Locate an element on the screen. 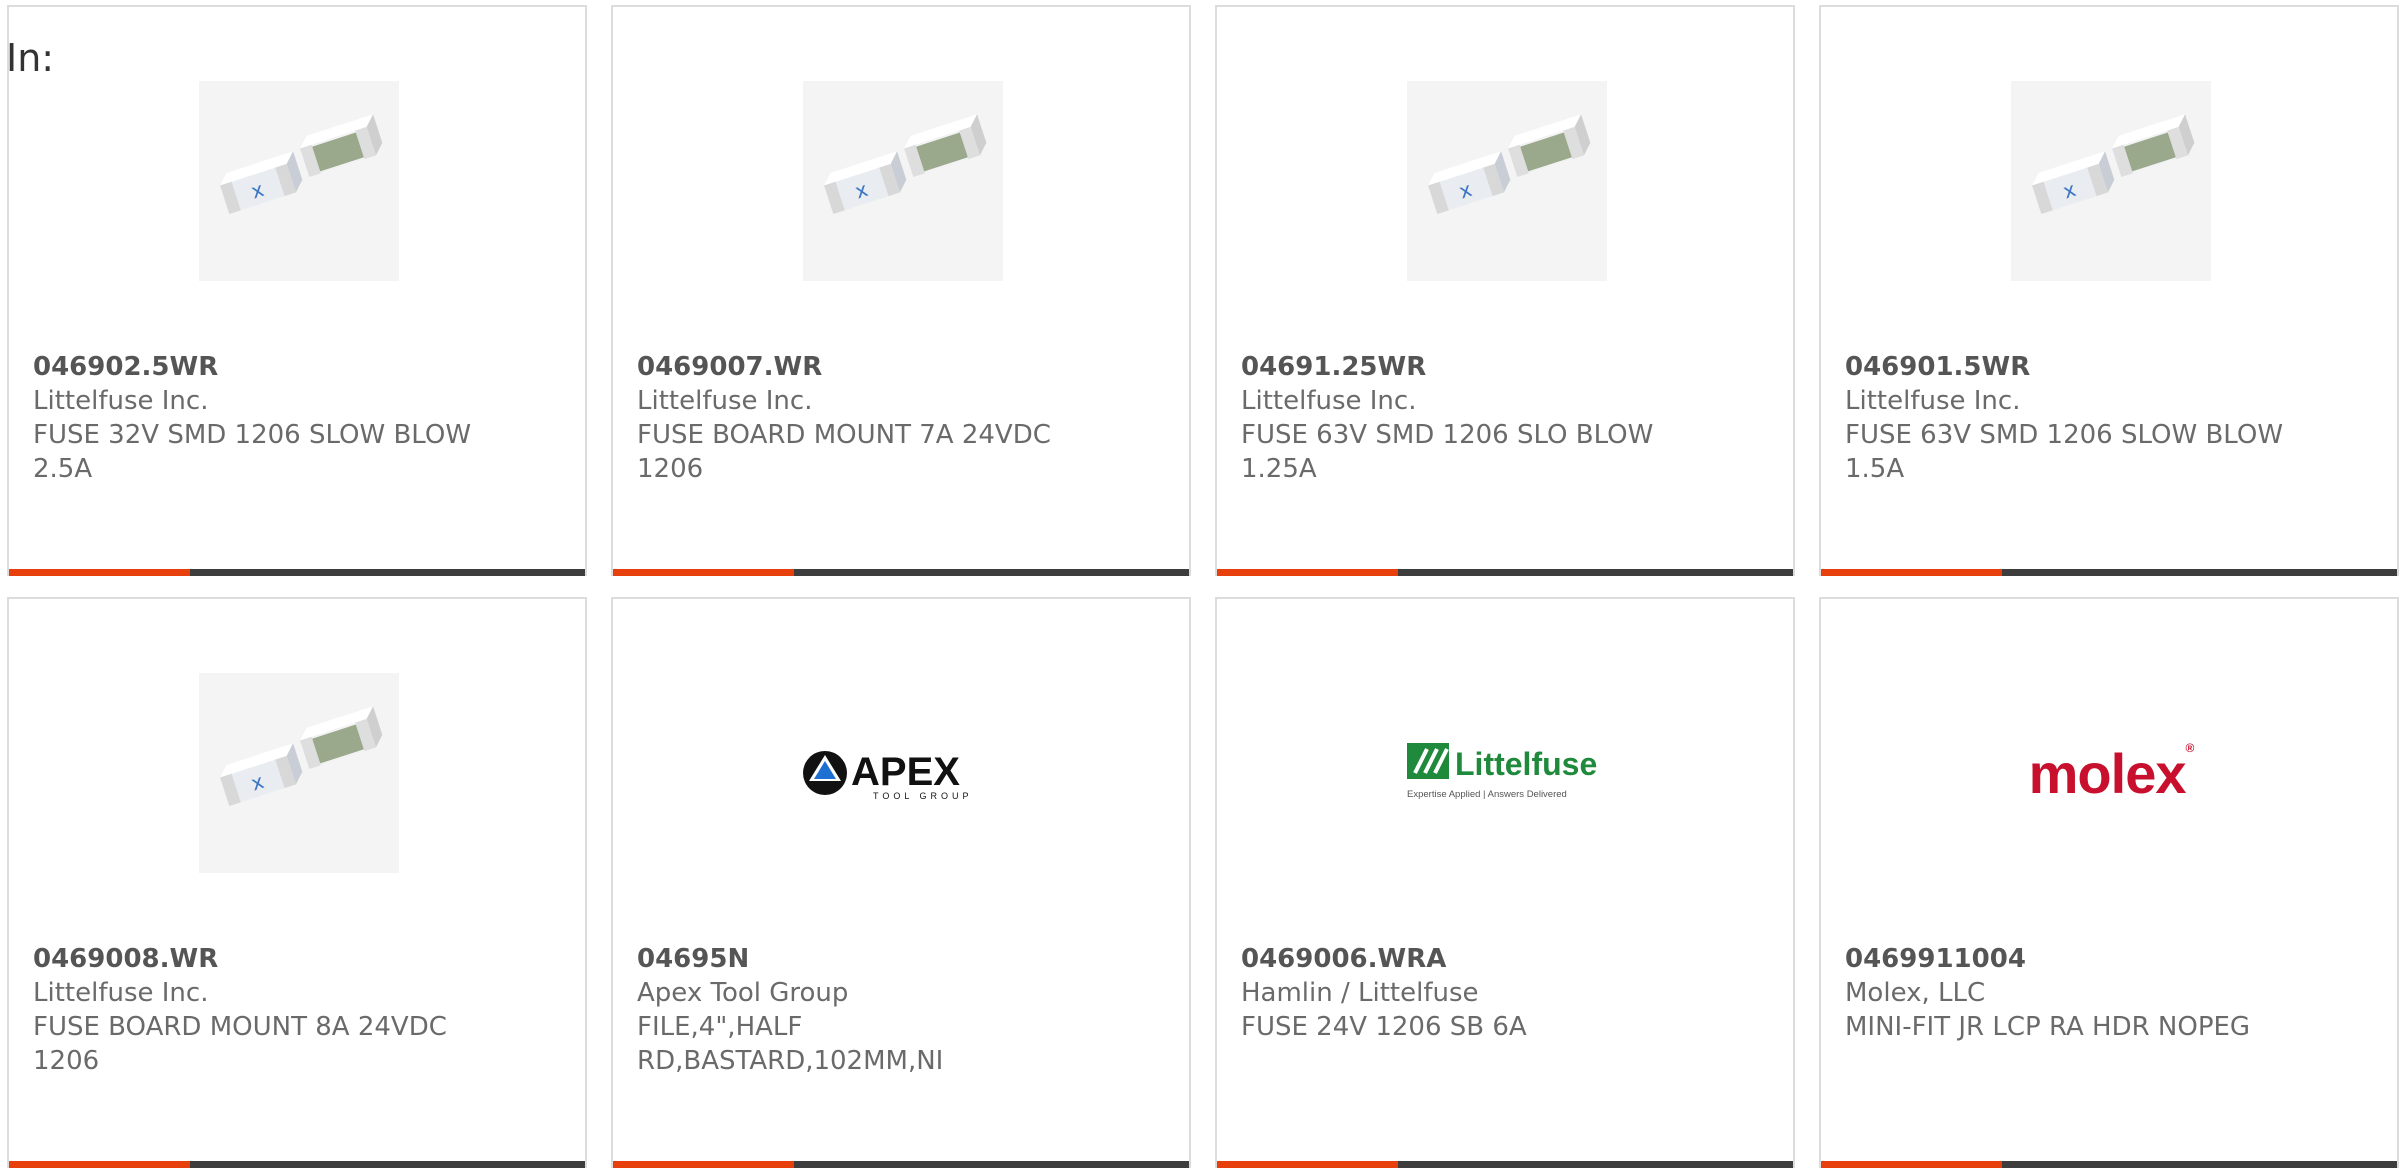 This screenshot has width=2400, height=1168. manufacturer: Hamlin / Littelfuse is located at coordinates (1360, 993).